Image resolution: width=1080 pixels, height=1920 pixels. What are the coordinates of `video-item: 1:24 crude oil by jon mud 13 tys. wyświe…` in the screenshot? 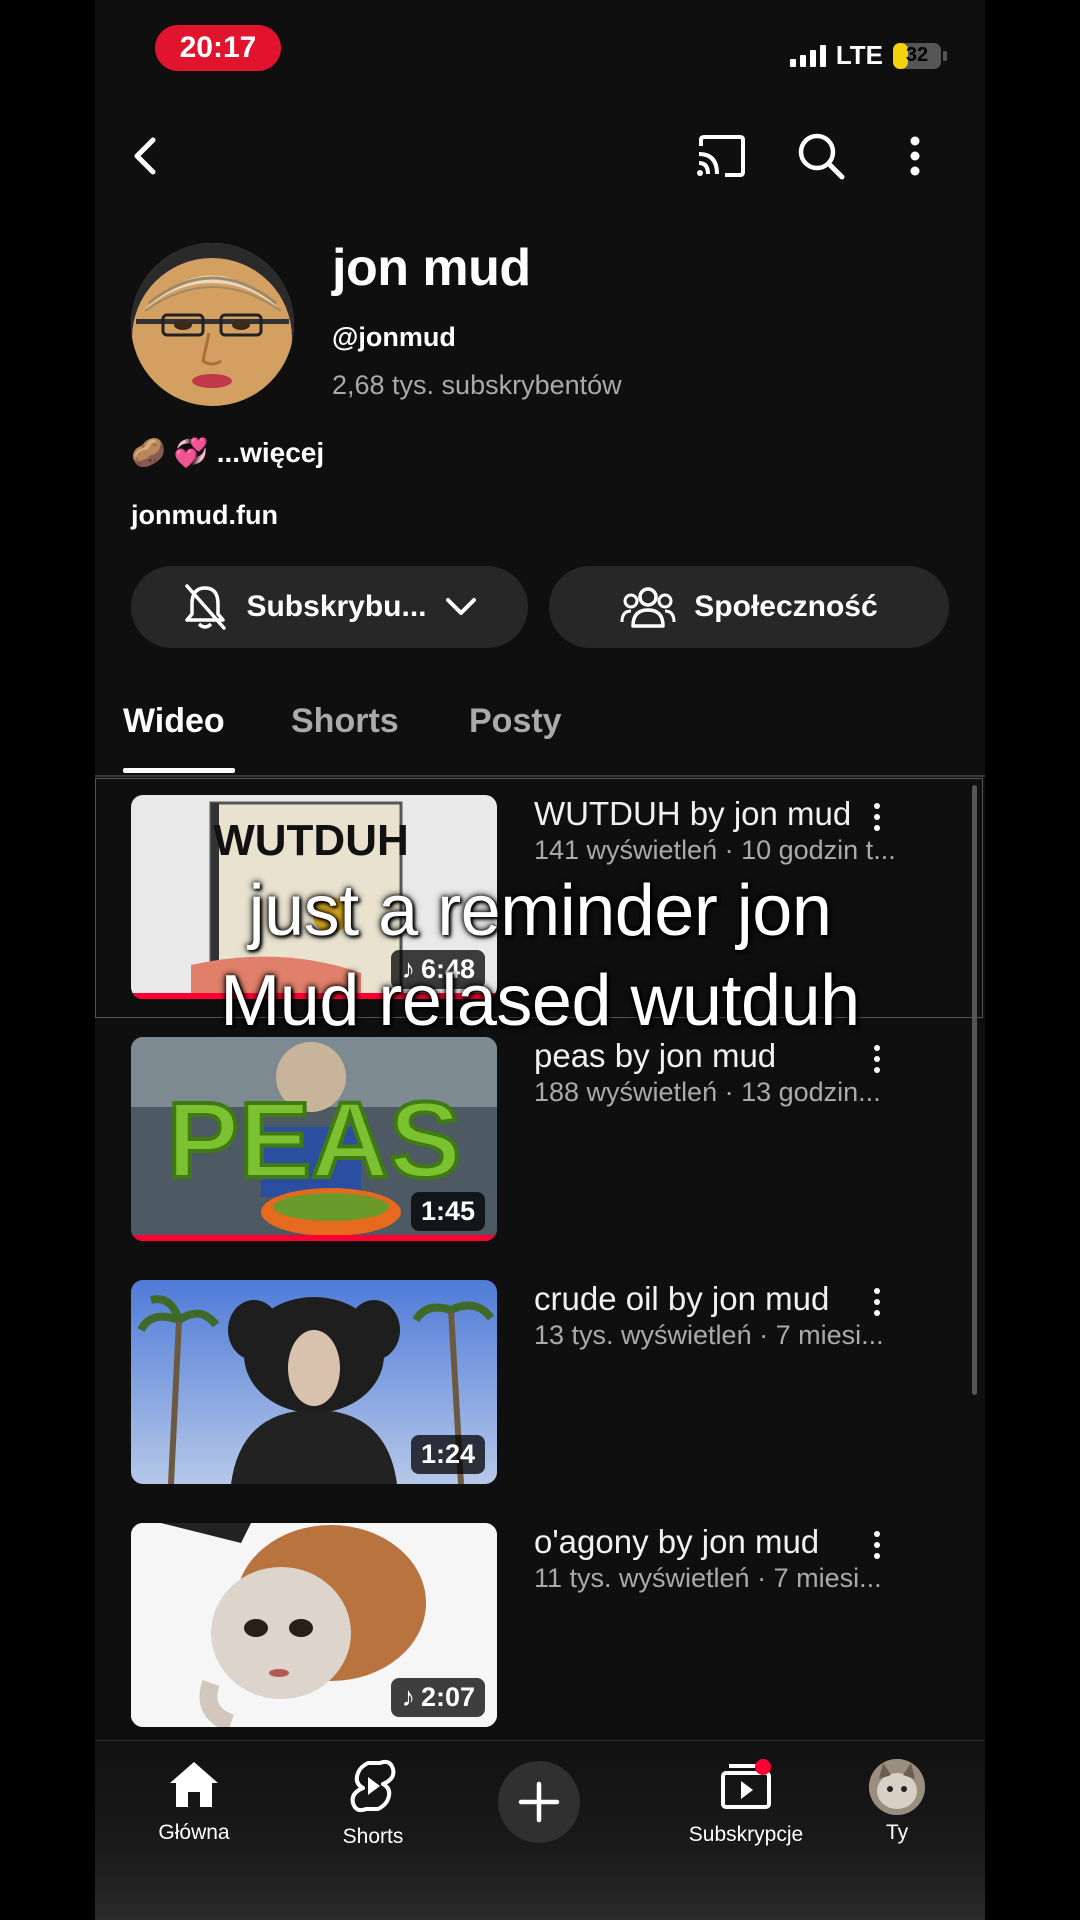 It's located at (507, 1382).